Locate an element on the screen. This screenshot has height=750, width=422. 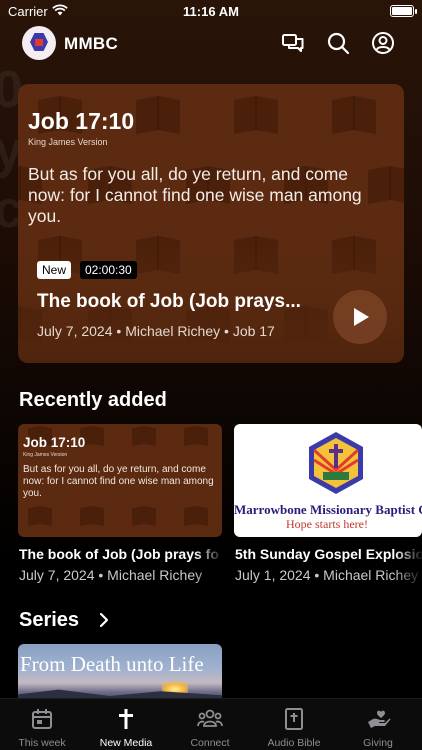
thumb-bible-version: King James Version is located at coordinates (45, 455).